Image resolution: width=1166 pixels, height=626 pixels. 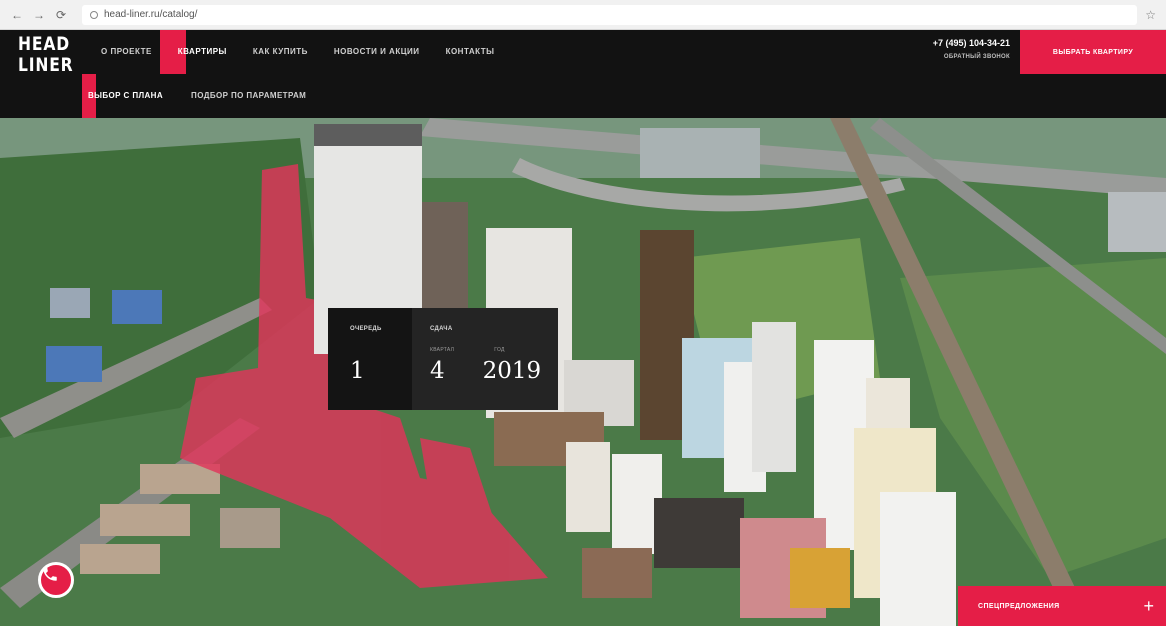 I want to click on choose-apartment-button: ВЫБРАТЬ КВАРТИРУ, so click(x=1093, y=52).